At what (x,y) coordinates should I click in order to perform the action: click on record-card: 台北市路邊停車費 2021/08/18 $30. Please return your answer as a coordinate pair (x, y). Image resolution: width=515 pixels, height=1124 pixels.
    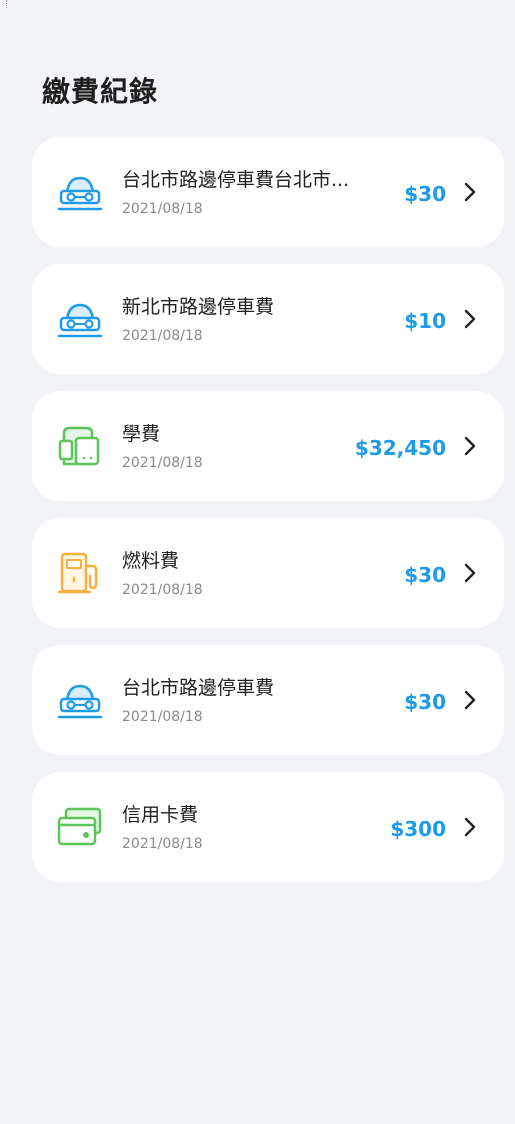
    Looking at the image, I should click on (268, 700).